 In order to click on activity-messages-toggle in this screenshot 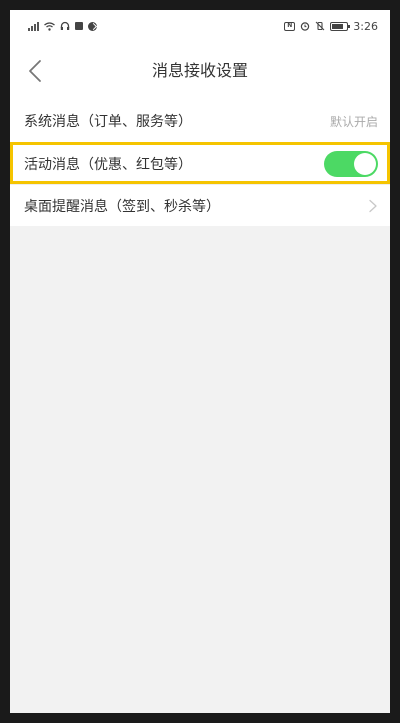, I will do `click(351, 163)`.